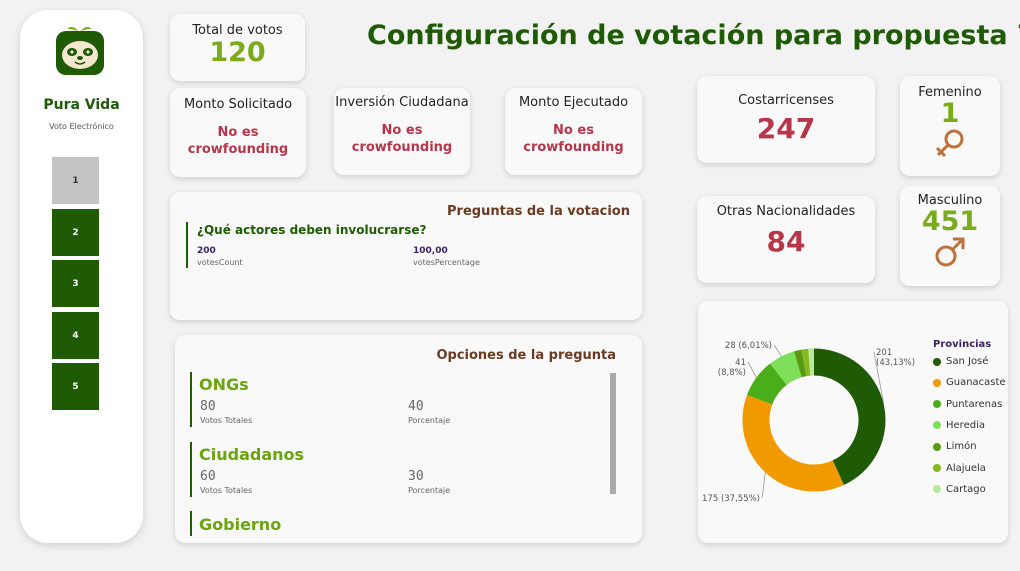 Image resolution: width=1020 pixels, height=571 pixels. Describe the element at coordinates (950, 113) in the screenshot. I see `femenino-value: 1` at that location.